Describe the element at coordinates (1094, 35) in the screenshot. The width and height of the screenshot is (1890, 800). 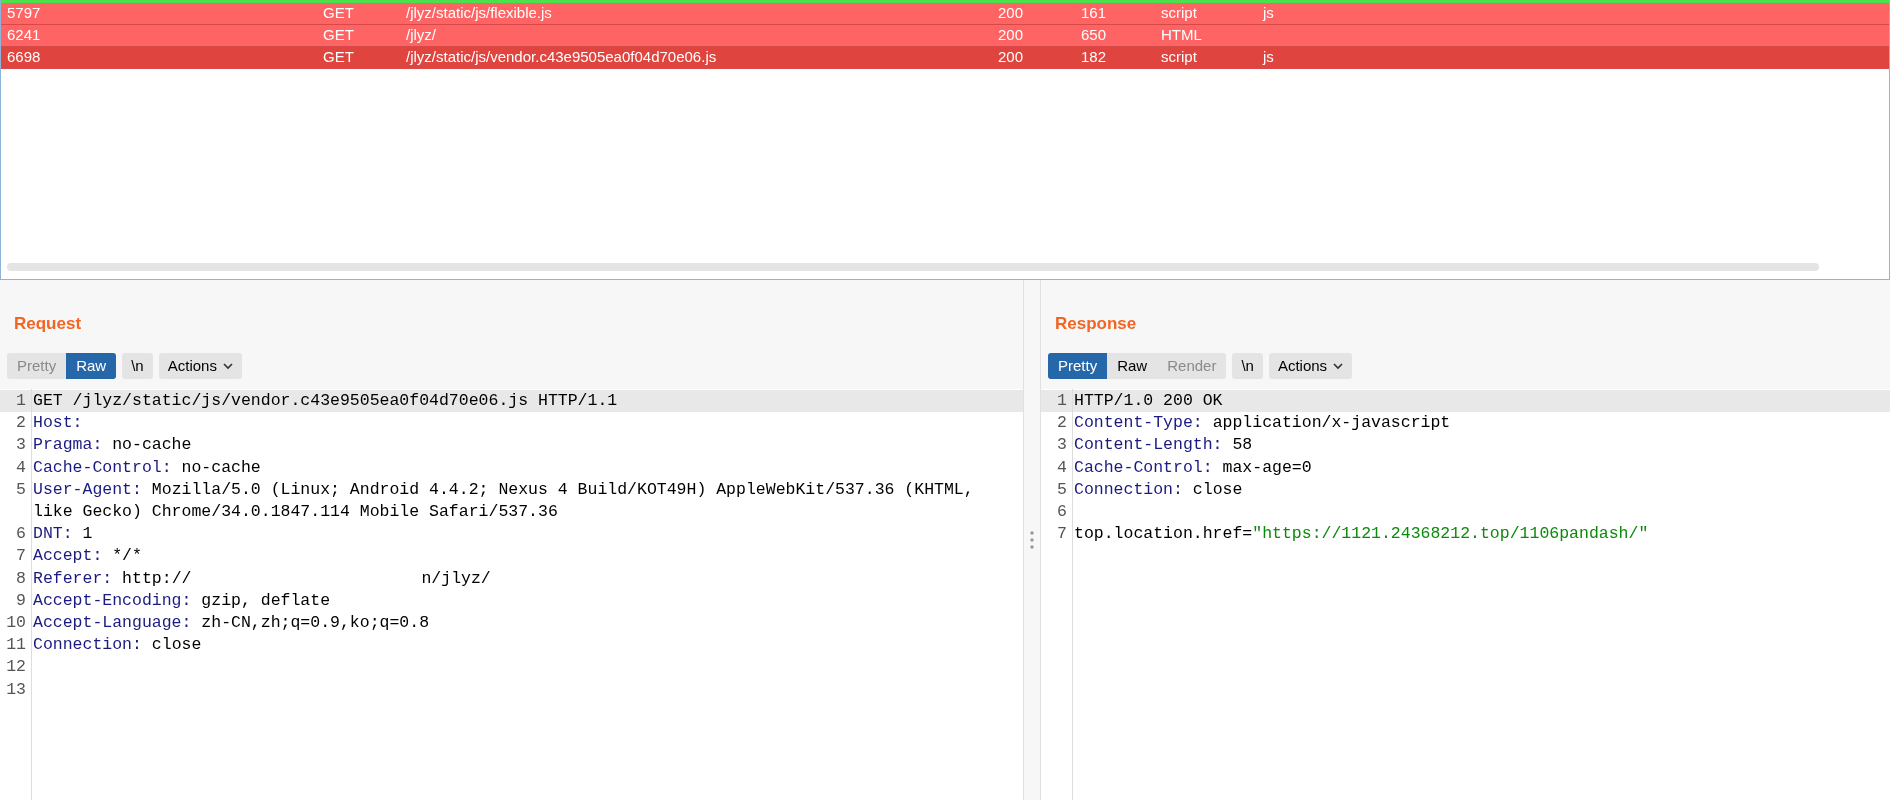
I see `table-cell-text: 650` at that location.